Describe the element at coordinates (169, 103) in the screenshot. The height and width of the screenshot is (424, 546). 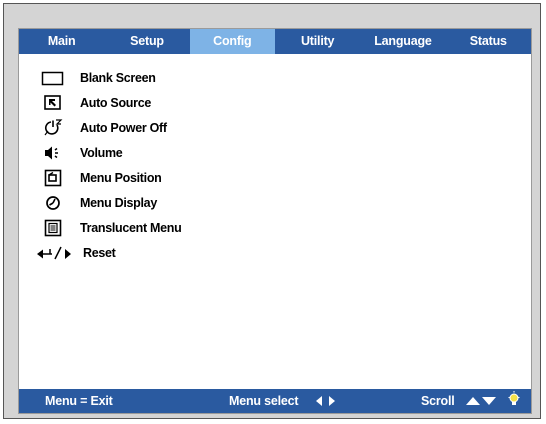
I see `menu-item-auto-source: Auto Source` at that location.